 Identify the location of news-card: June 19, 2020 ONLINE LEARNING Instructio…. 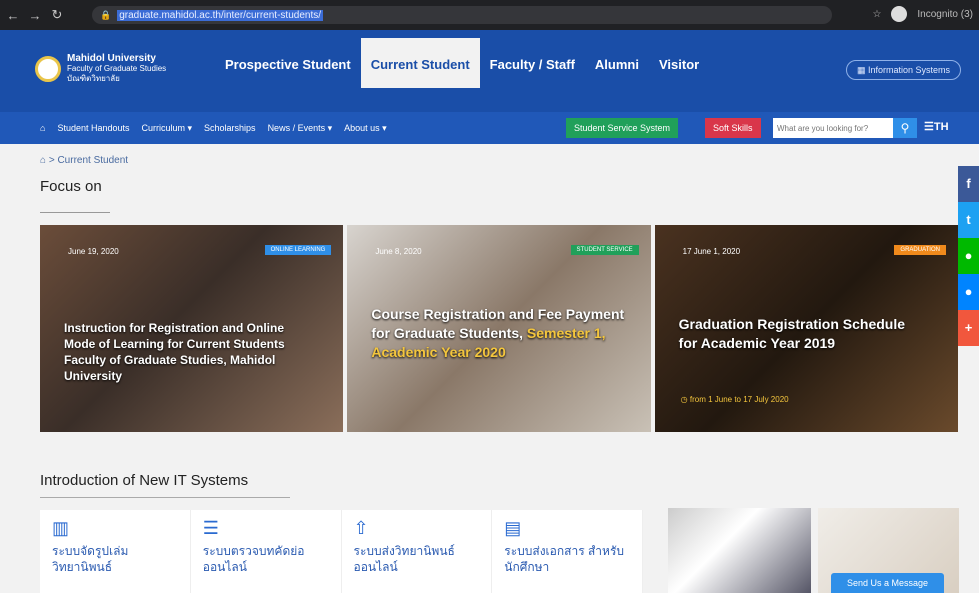
(192, 328).